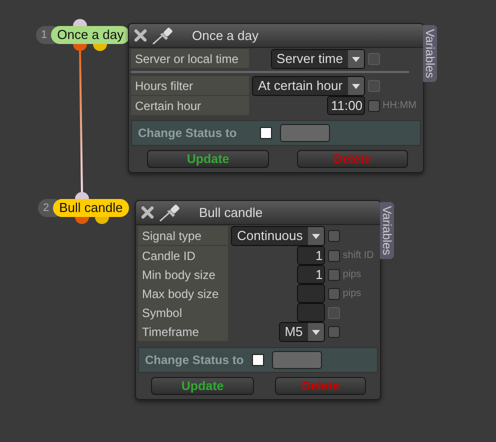 The image size is (496, 442). I want to click on dropdown: M5, so click(301, 332).